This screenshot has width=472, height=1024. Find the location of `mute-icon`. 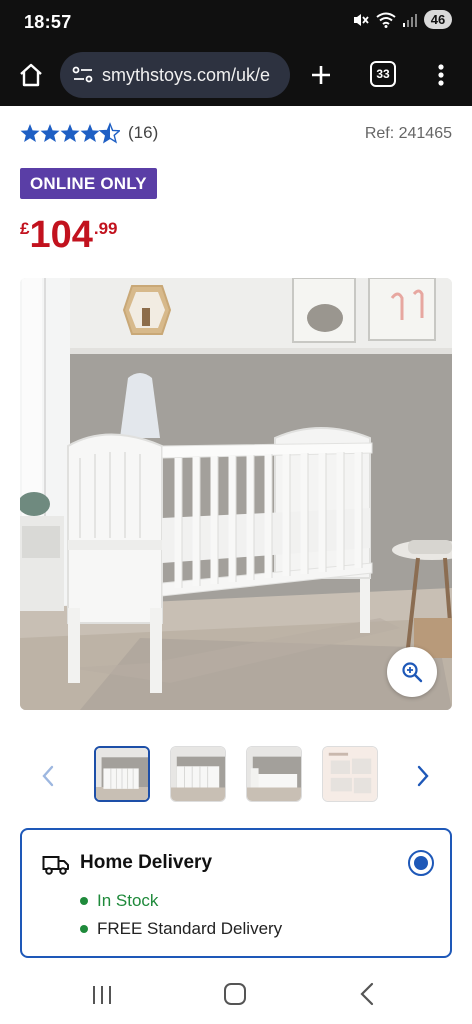

mute-icon is located at coordinates (361, 20).